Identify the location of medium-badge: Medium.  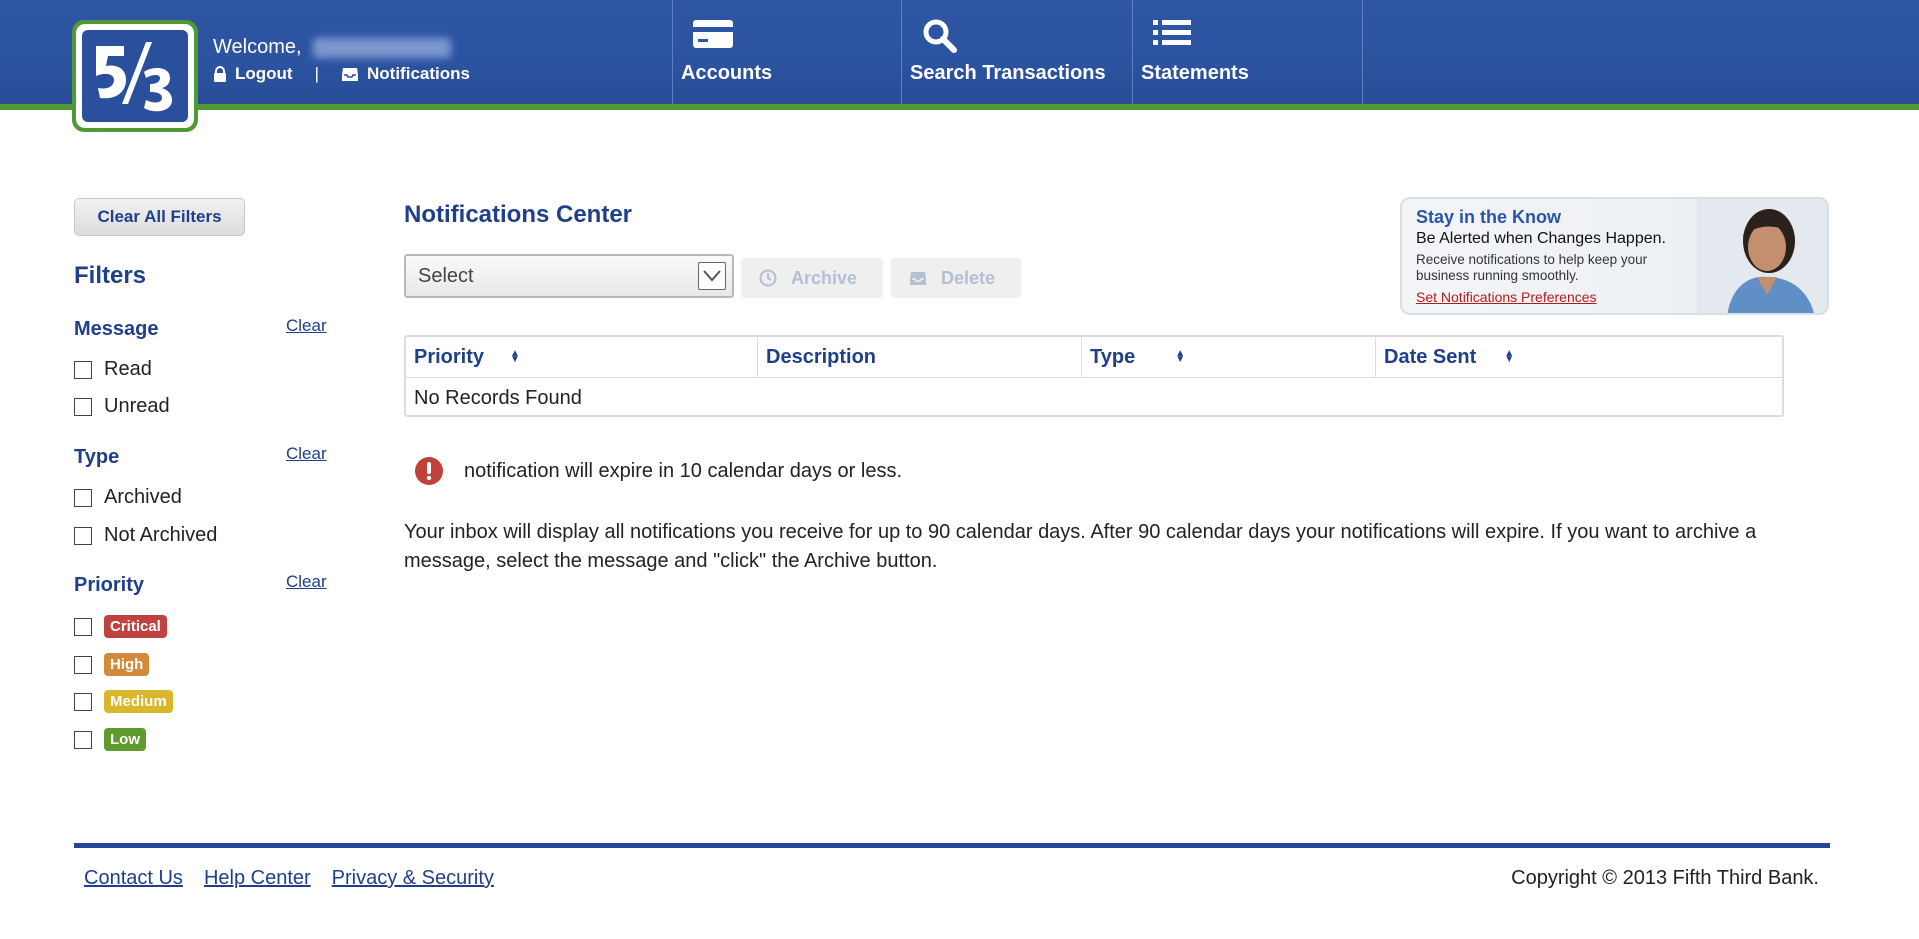
(138, 701).